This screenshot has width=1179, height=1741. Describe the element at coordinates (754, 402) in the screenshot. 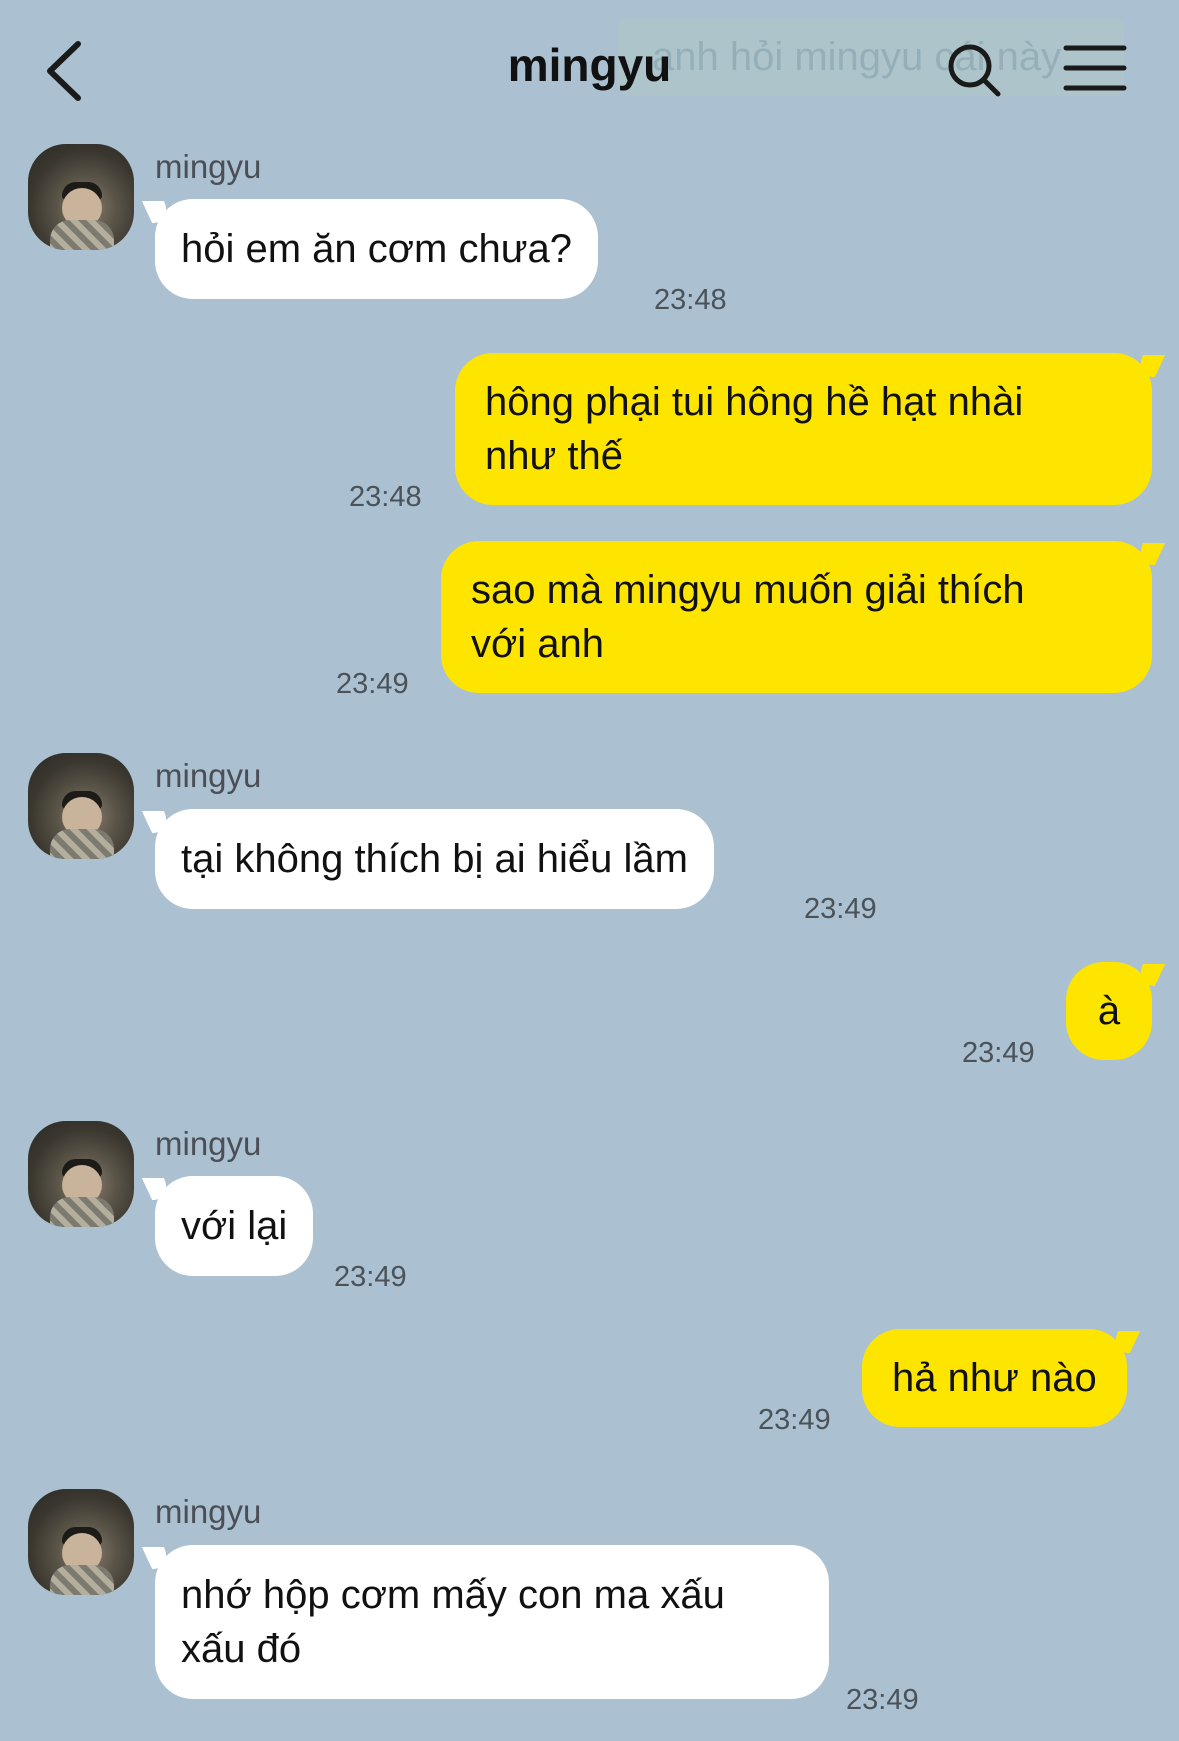

I see `message-text-line: hông phại tui hông hề hạt nhài` at that location.